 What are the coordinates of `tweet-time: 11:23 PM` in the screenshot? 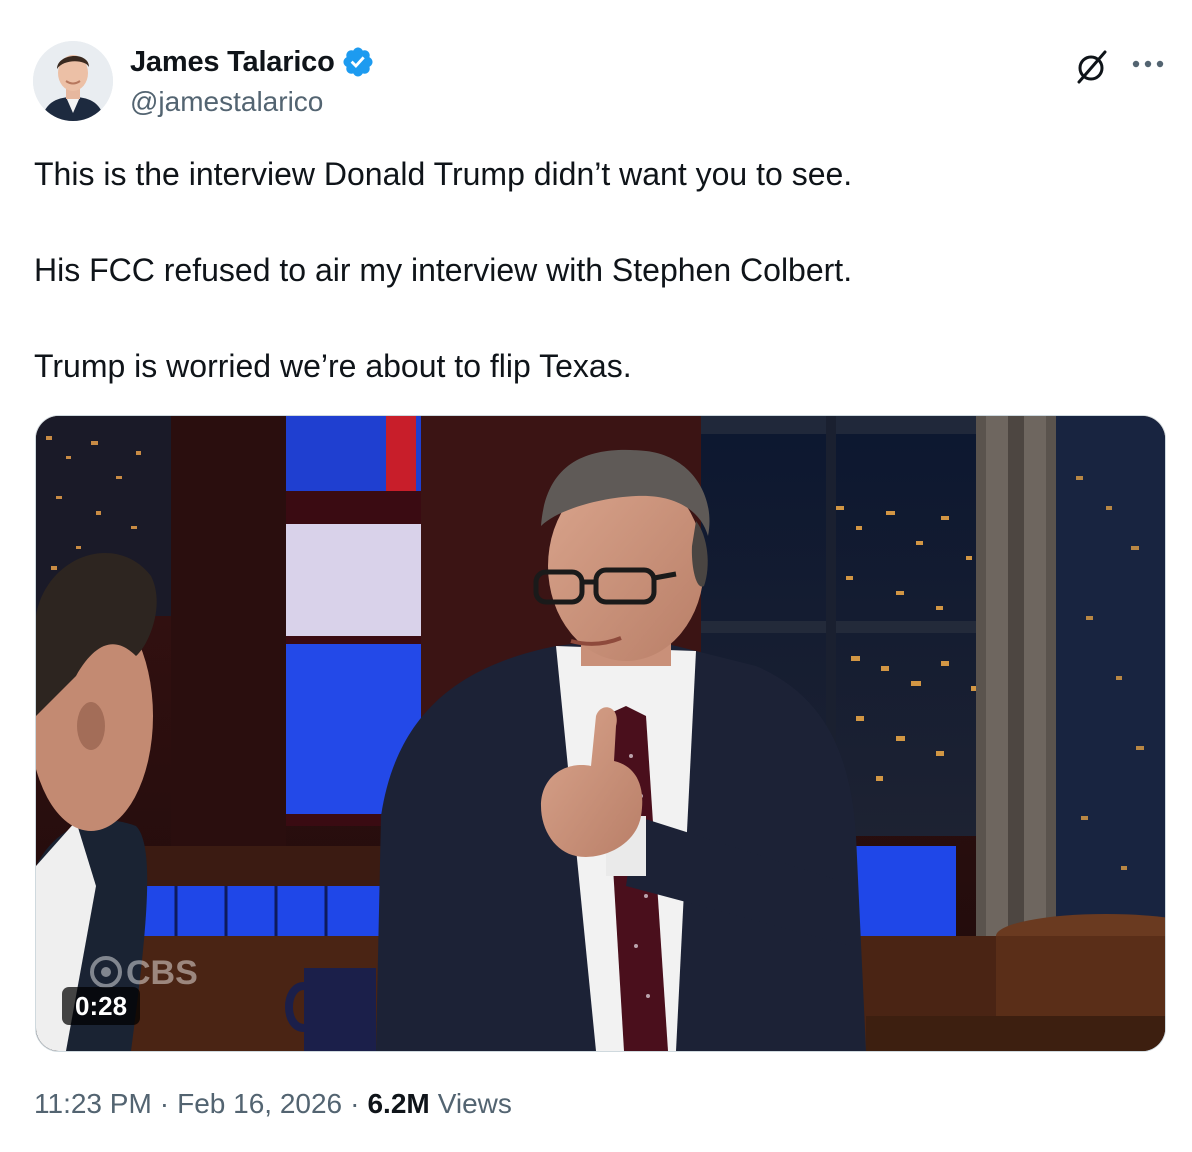 It's located at (93, 1104).